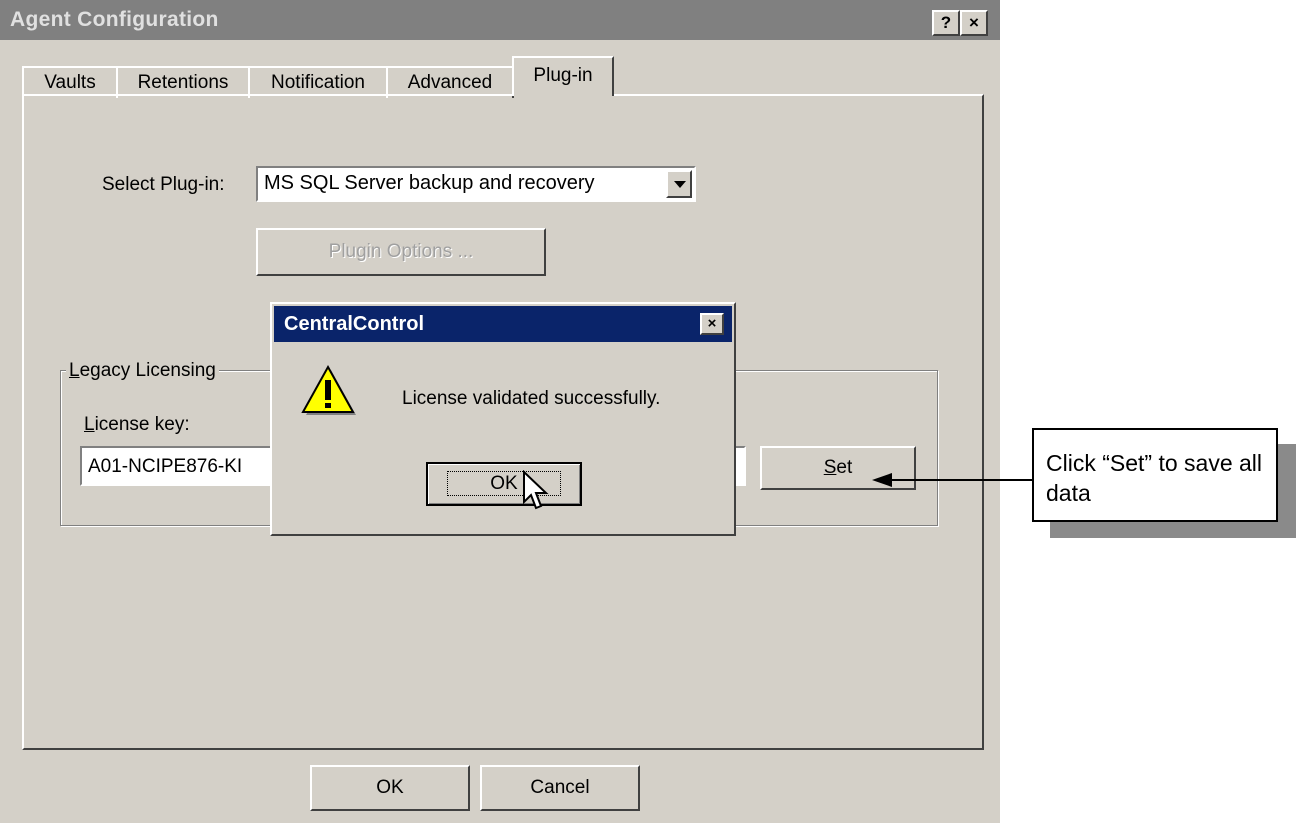 Image resolution: width=1296 pixels, height=823 pixels. What do you see at coordinates (390, 788) in the screenshot?
I see `ok-button: OK` at bounding box center [390, 788].